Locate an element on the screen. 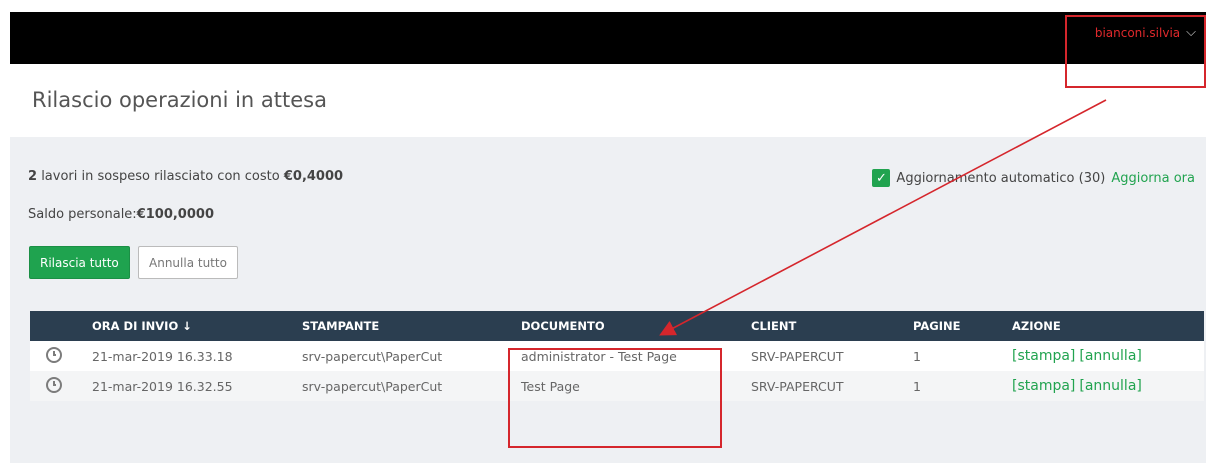 This screenshot has height=463, width=1206. sort-desc-icon: ↓ is located at coordinates (187, 326).